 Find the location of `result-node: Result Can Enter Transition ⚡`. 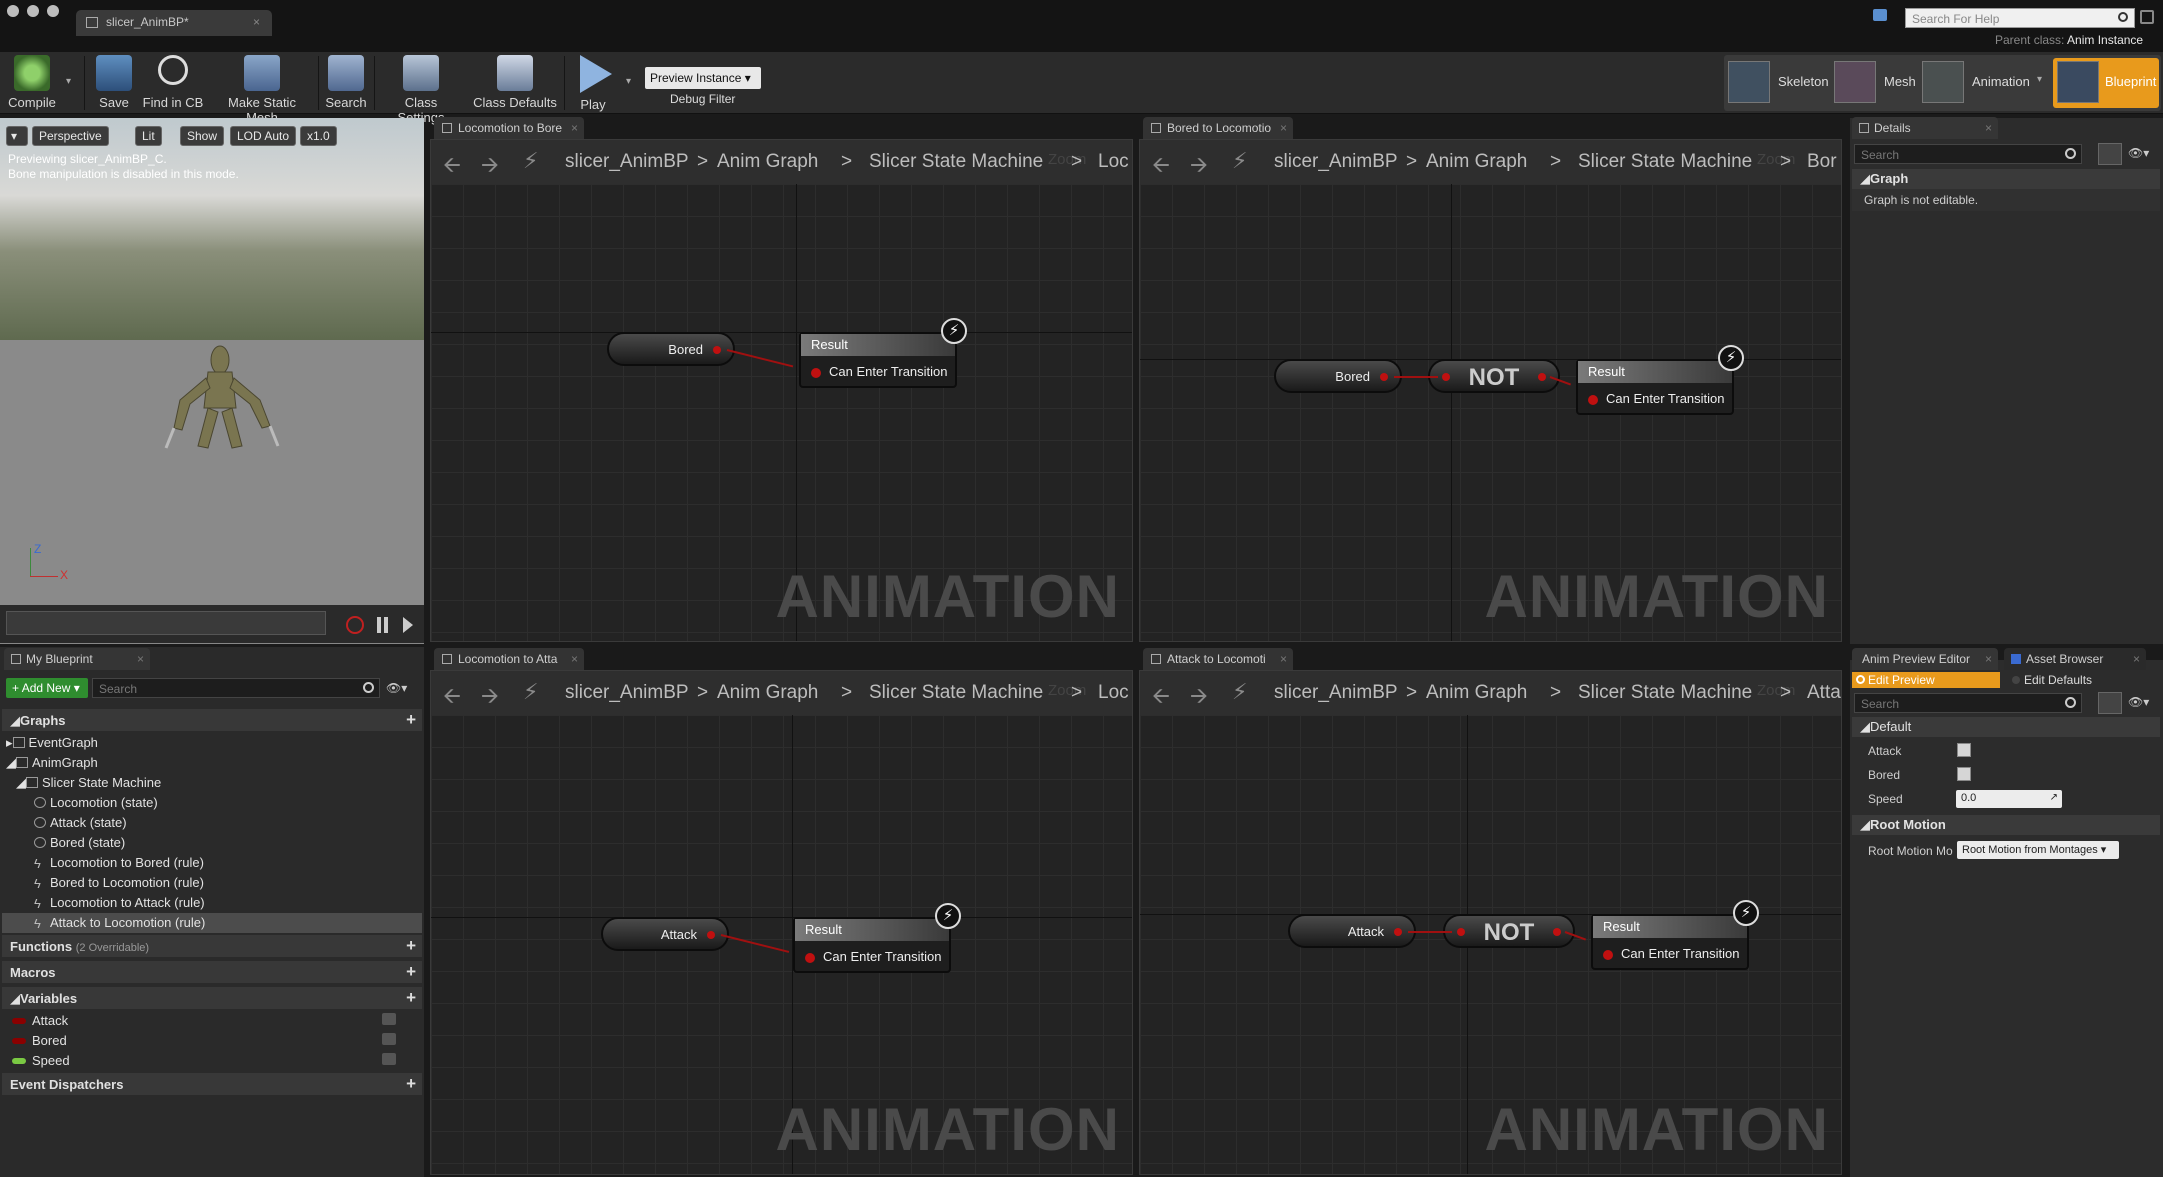

result-node: Result Can Enter Transition ⚡ is located at coordinates (877, 938).